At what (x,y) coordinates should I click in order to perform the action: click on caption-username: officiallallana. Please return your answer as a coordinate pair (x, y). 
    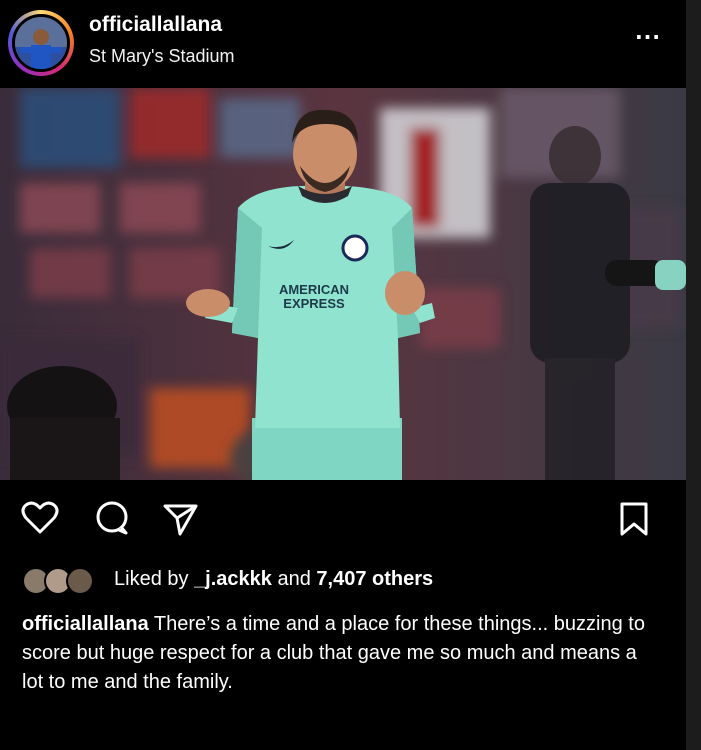
    Looking at the image, I should click on (85, 624).